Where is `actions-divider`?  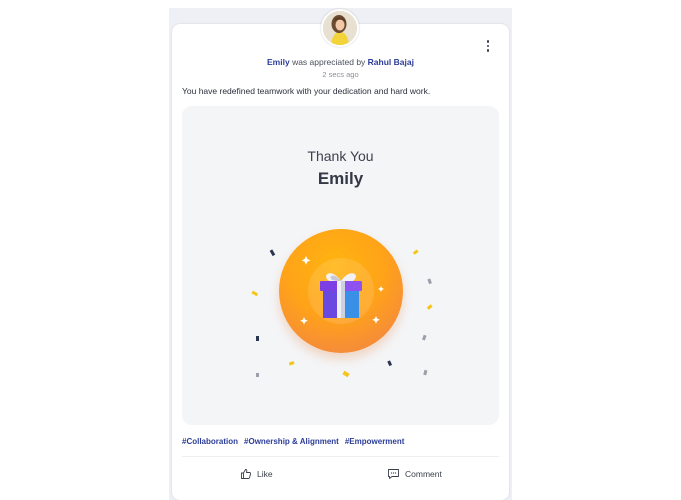 actions-divider is located at coordinates (340, 456).